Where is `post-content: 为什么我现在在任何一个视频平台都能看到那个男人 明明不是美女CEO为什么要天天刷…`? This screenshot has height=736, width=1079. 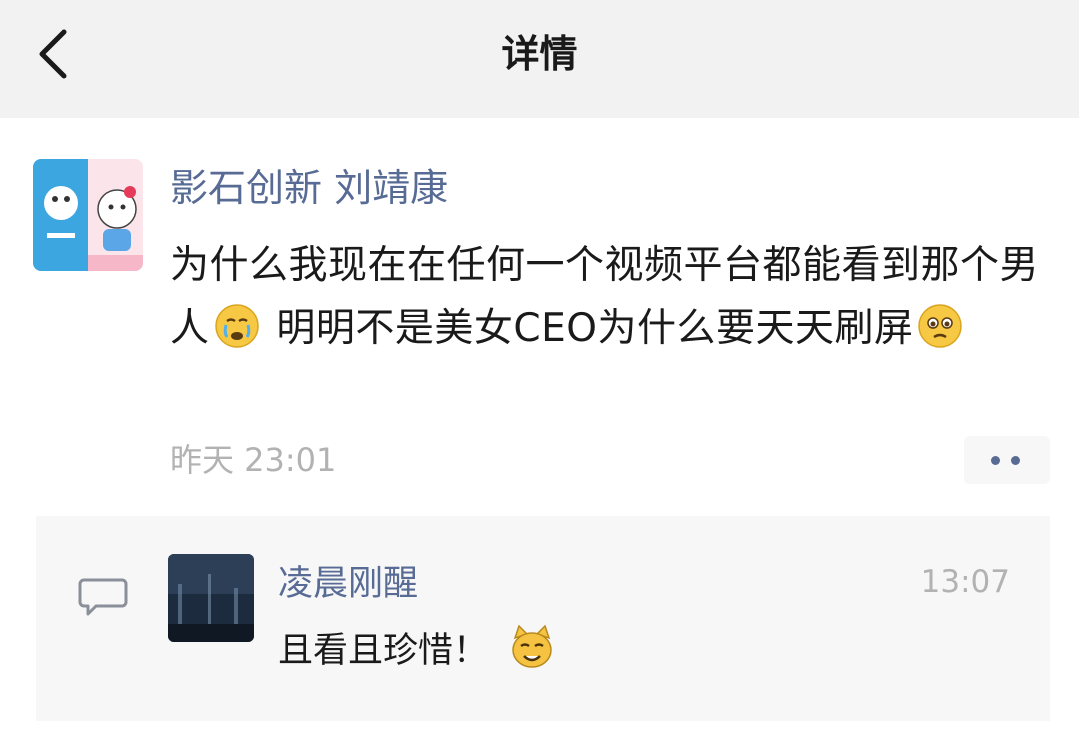 post-content: 为什么我现在在任何一个视频平台都能看到那个男人 明明不是美女CEO为什么要天天刷… is located at coordinates (612, 297).